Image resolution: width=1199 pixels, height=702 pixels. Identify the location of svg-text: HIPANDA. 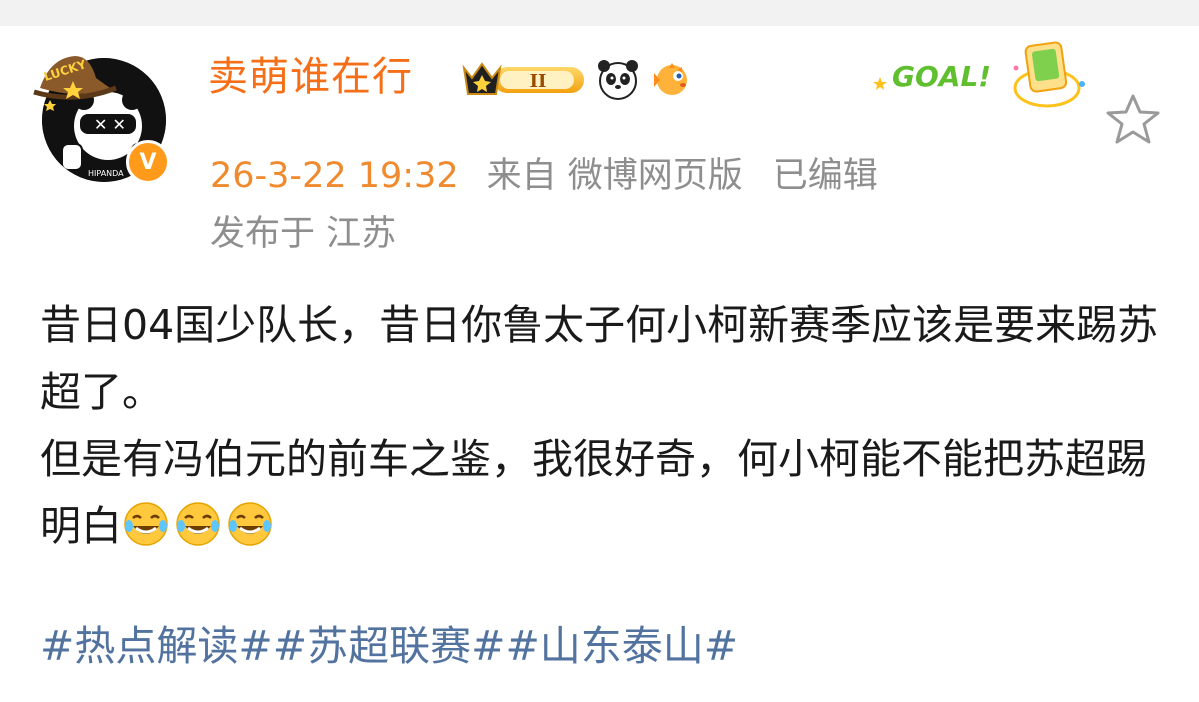
(106, 173).